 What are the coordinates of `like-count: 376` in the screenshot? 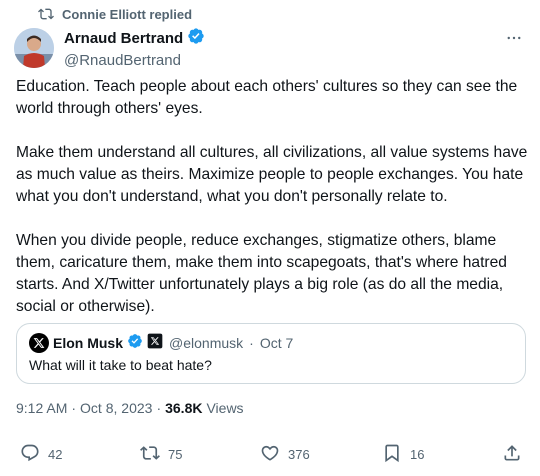 It's located at (299, 454).